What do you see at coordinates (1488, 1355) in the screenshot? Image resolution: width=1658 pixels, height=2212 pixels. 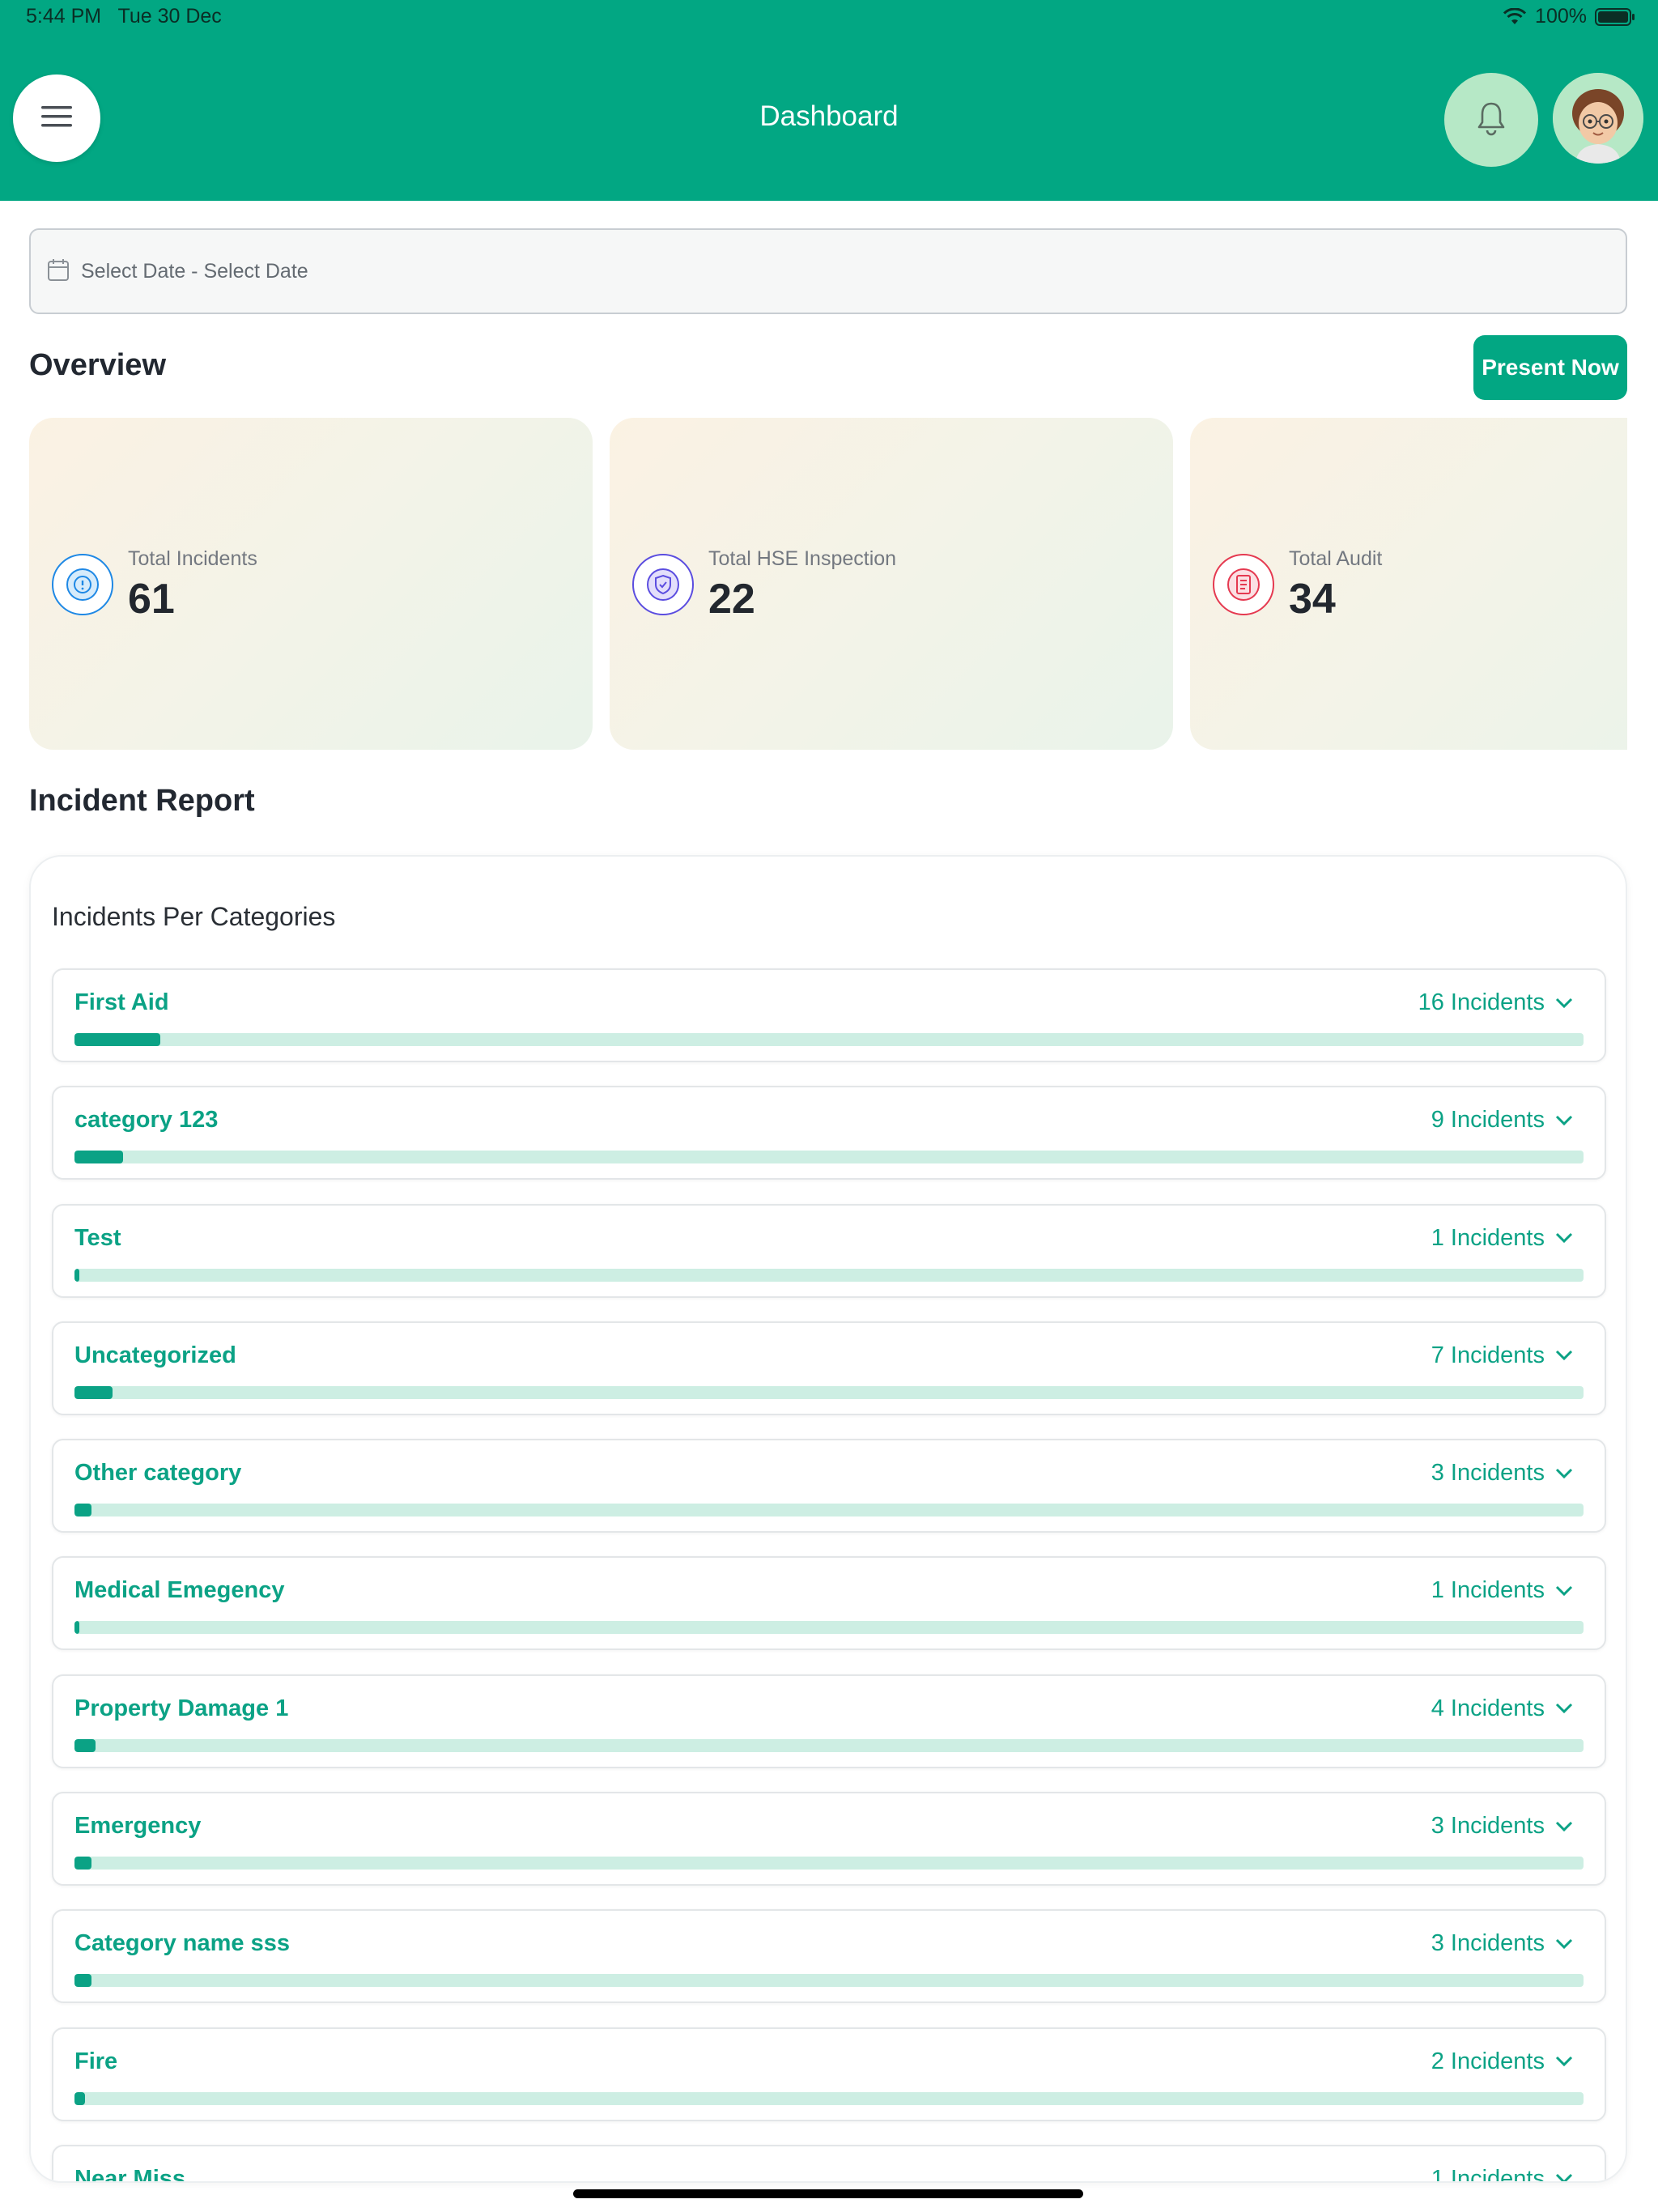 I see `category-count: 7 Incidents` at bounding box center [1488, 1355].